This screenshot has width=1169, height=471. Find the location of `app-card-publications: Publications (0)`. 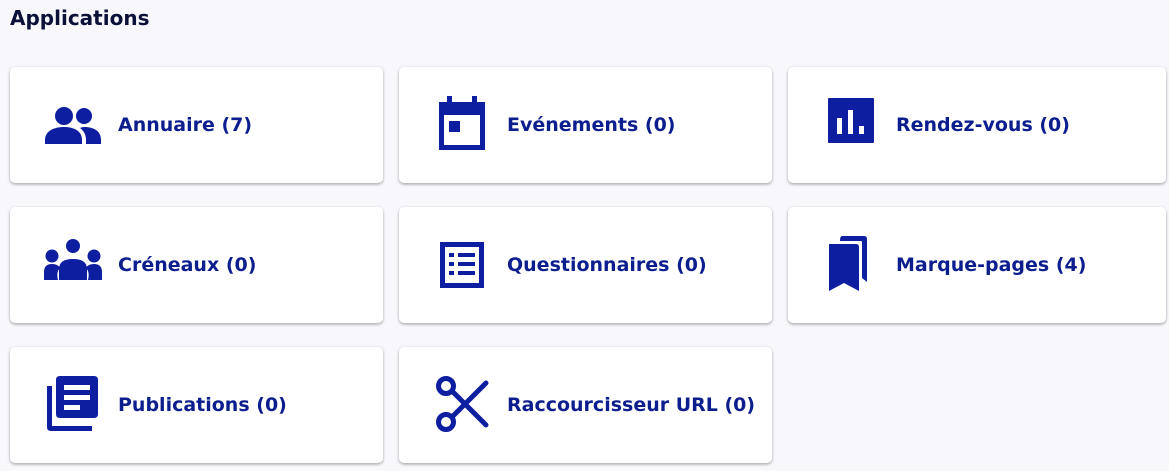

app-card-publications: Publications (0) is located at coordinates (196, 405).